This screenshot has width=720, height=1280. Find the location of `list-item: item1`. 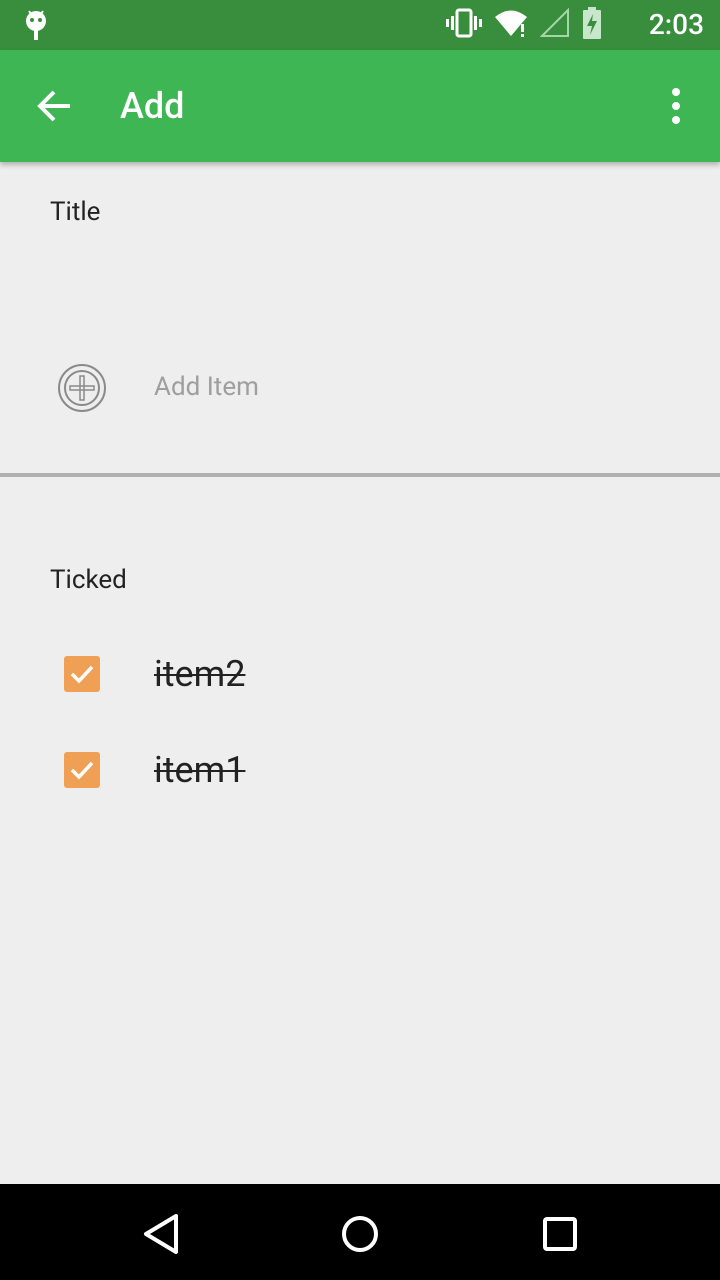

list-item: item1 is located at coordinates (262, 770).